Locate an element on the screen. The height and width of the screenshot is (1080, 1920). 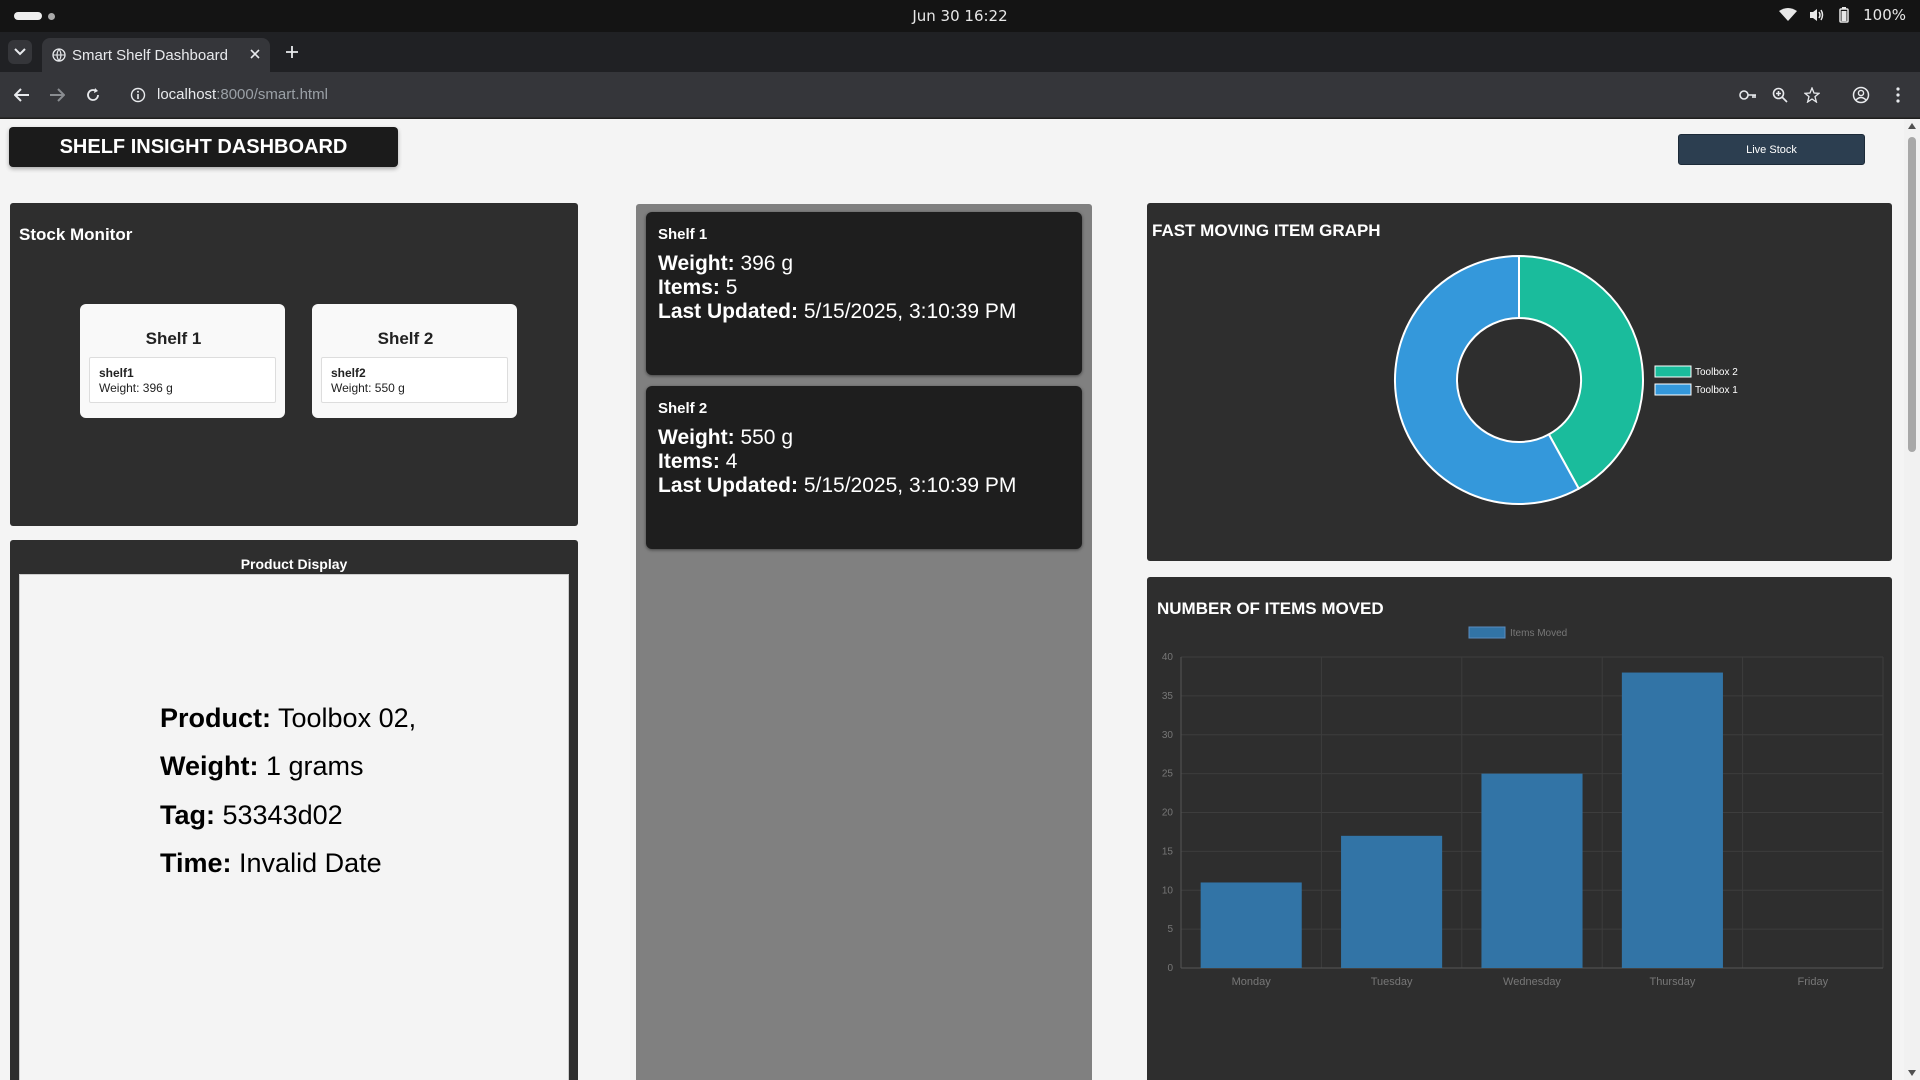
tab-smart-shelf-dashboard: Smart Shelf Dashboard is located at coordinates (156, 55).